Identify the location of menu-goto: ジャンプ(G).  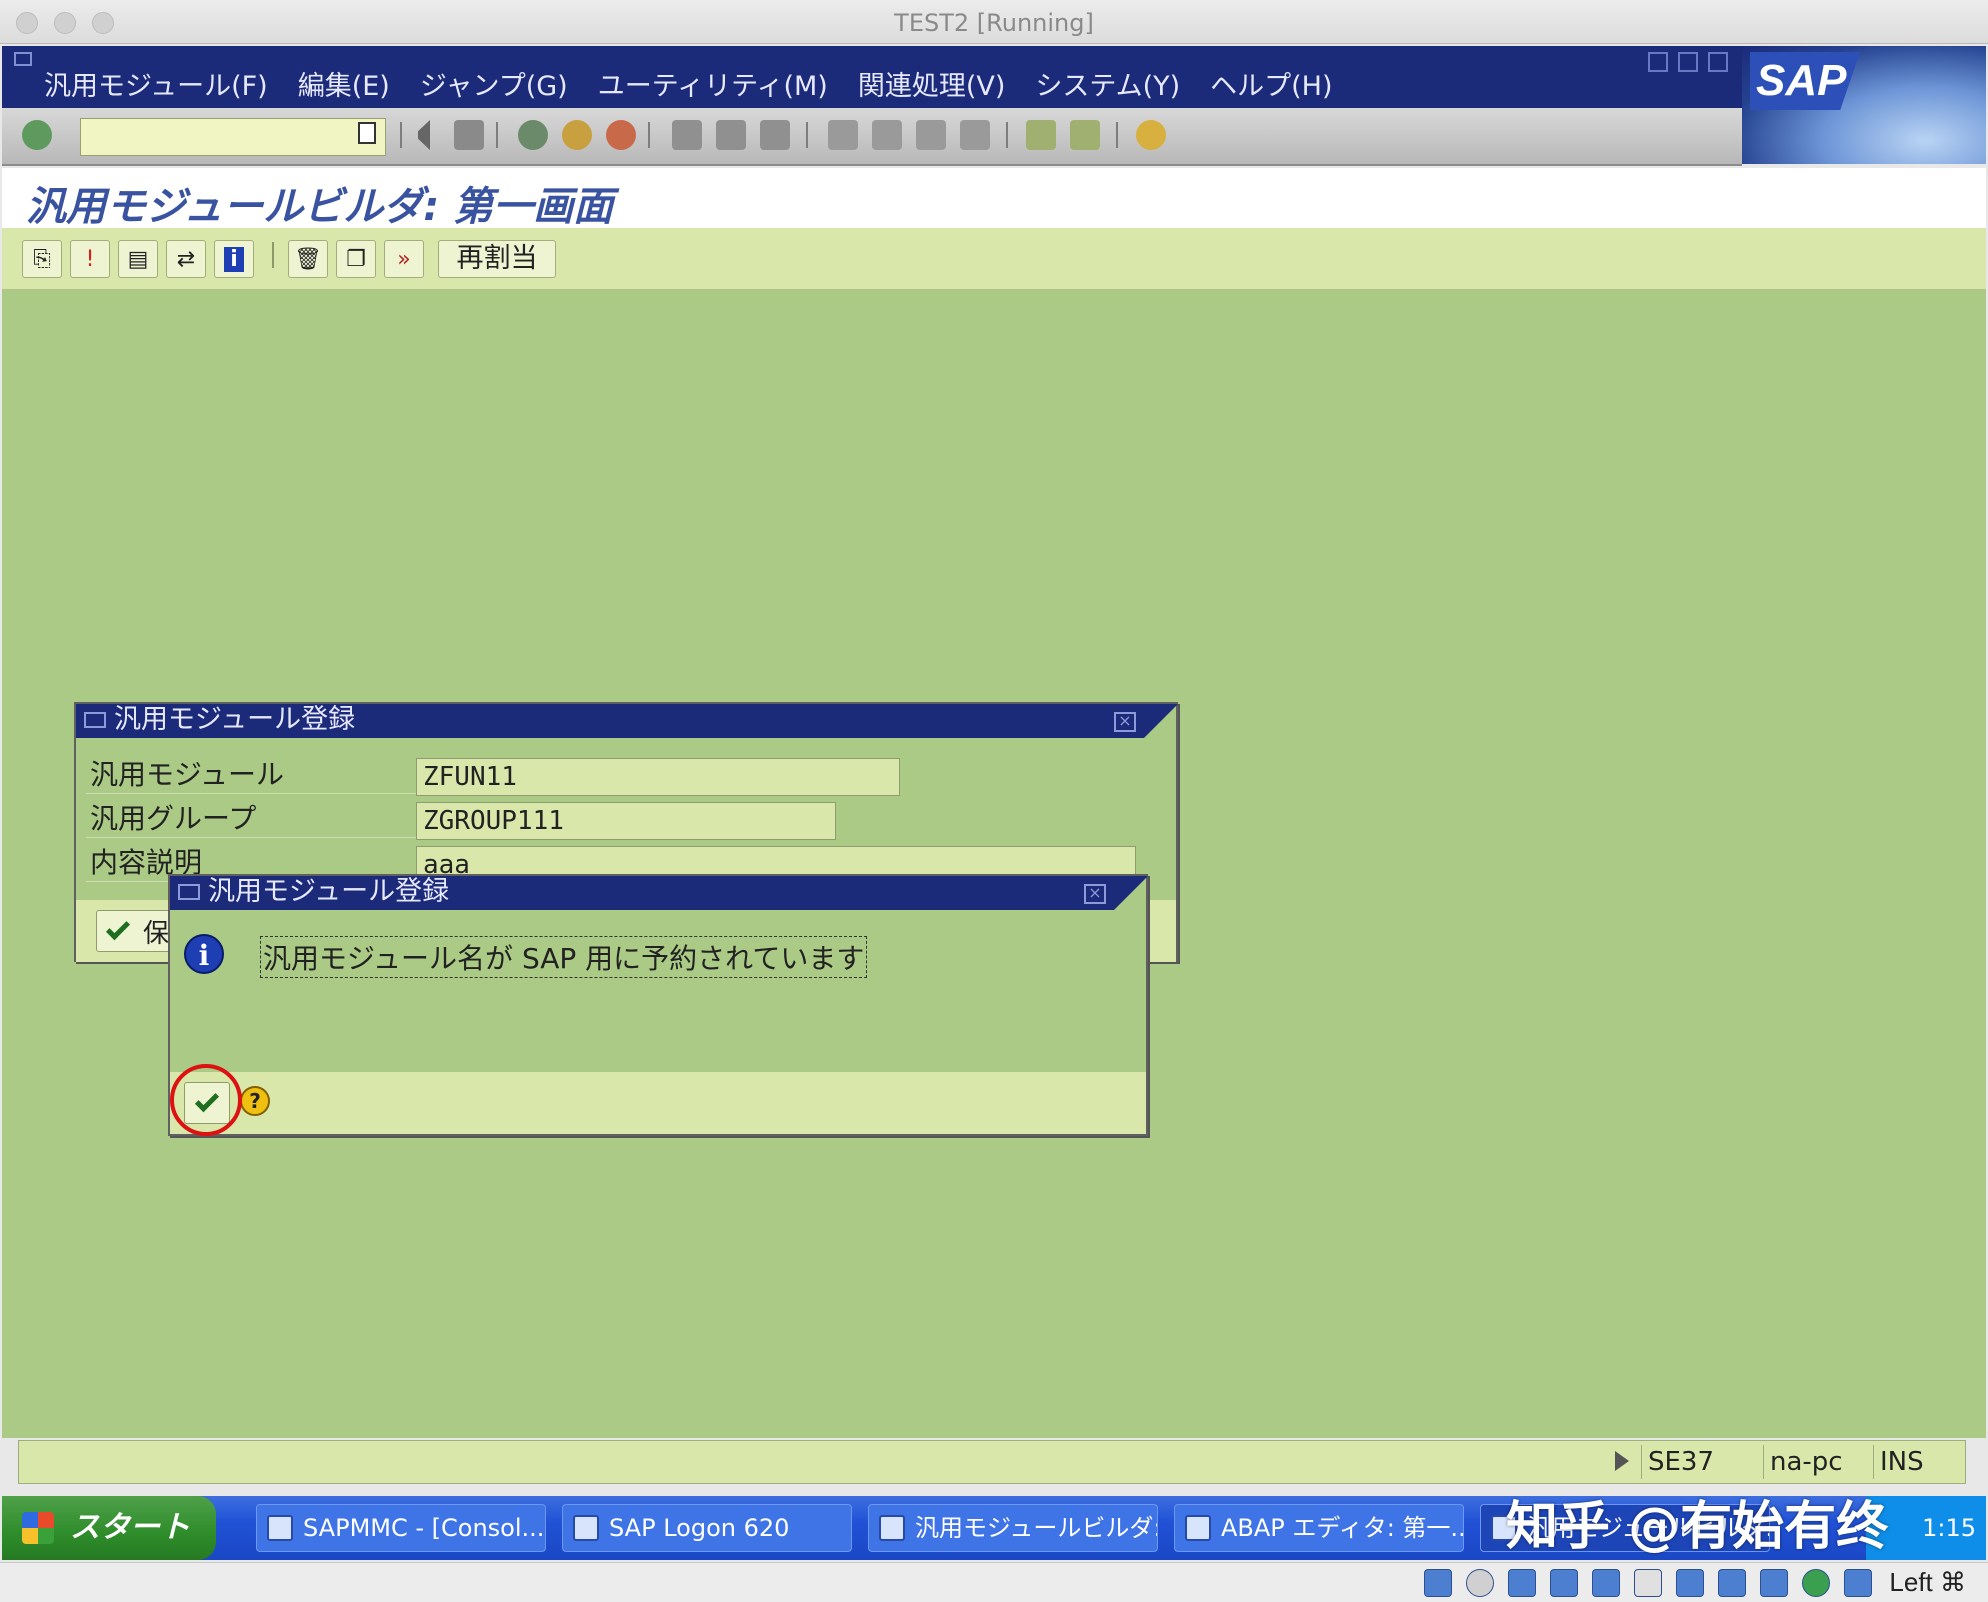
(494, 83).